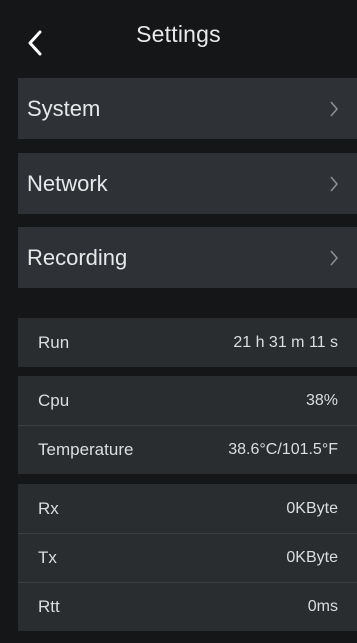 This screenshot has height=643, width=357. I want to click on run-info-group: Run 21 h 31 m 11 s, so click(187, 342).